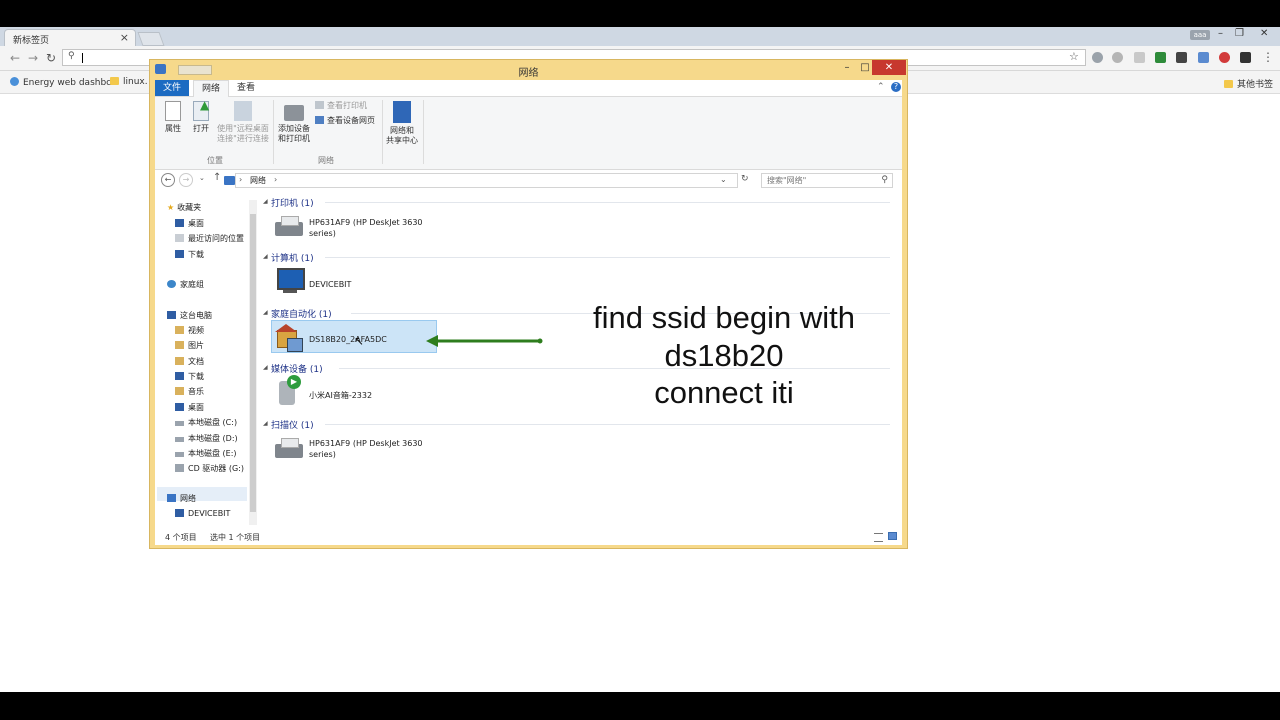  I want to click on nav-network: 网络, so click(181, 498).